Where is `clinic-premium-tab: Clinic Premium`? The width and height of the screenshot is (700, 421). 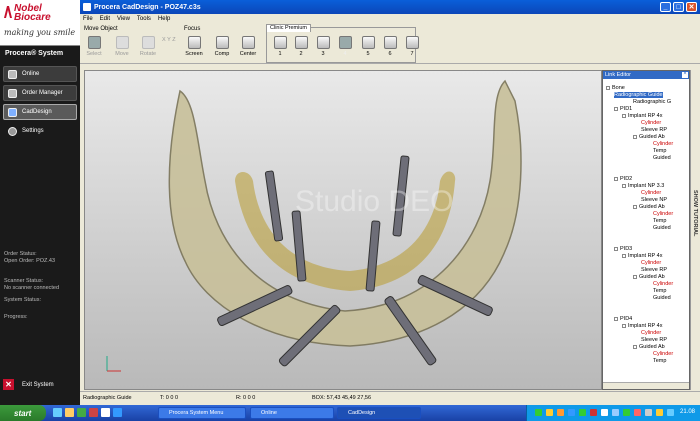
clinic-premium-tab: Clinic Premium is located at coordinates (288, 28).